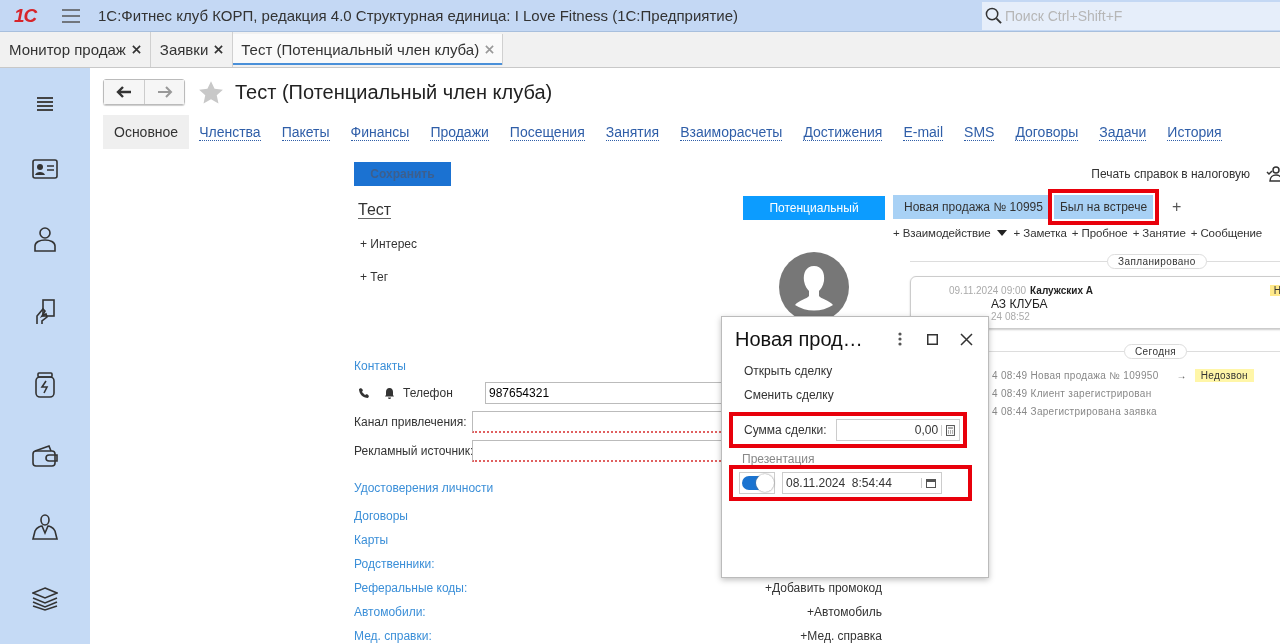  I want to click on add-link: + Интерес, so click(388, 244).